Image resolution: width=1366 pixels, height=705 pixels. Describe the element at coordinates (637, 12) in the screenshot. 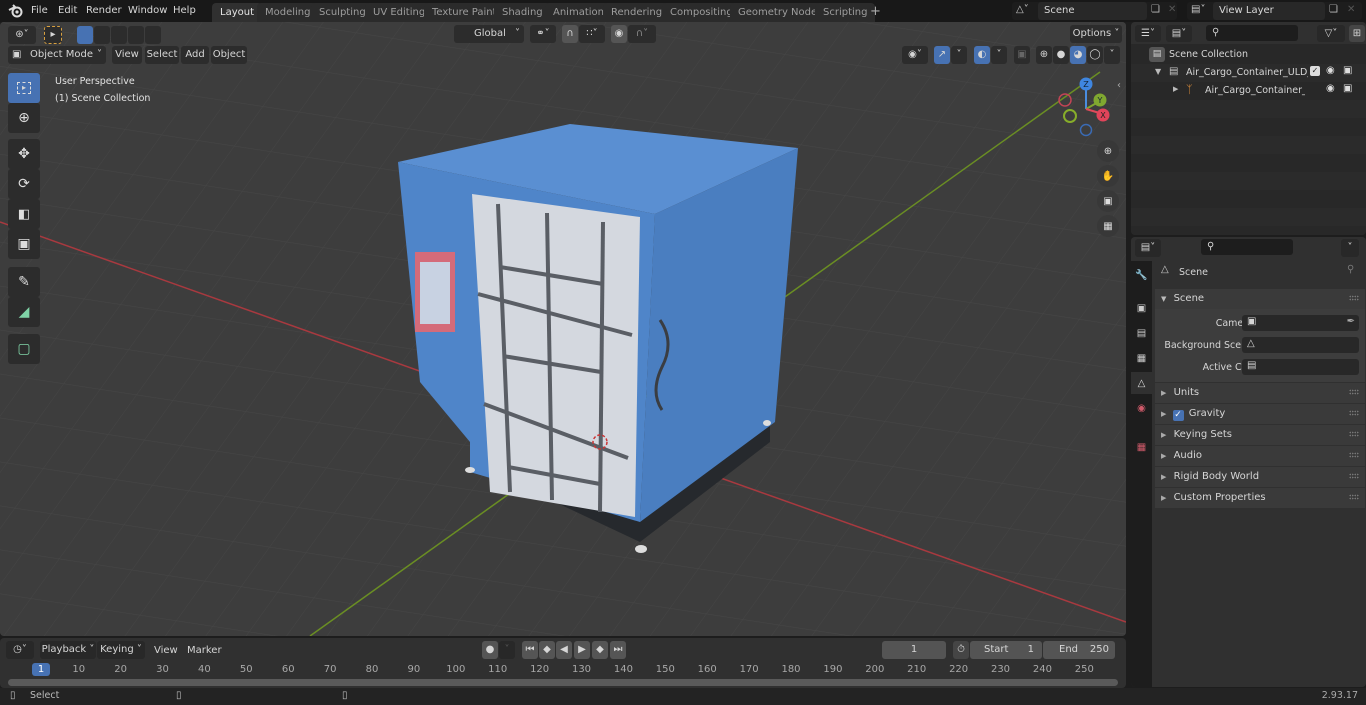

I see `tab-rendering: Rendering` at that location.